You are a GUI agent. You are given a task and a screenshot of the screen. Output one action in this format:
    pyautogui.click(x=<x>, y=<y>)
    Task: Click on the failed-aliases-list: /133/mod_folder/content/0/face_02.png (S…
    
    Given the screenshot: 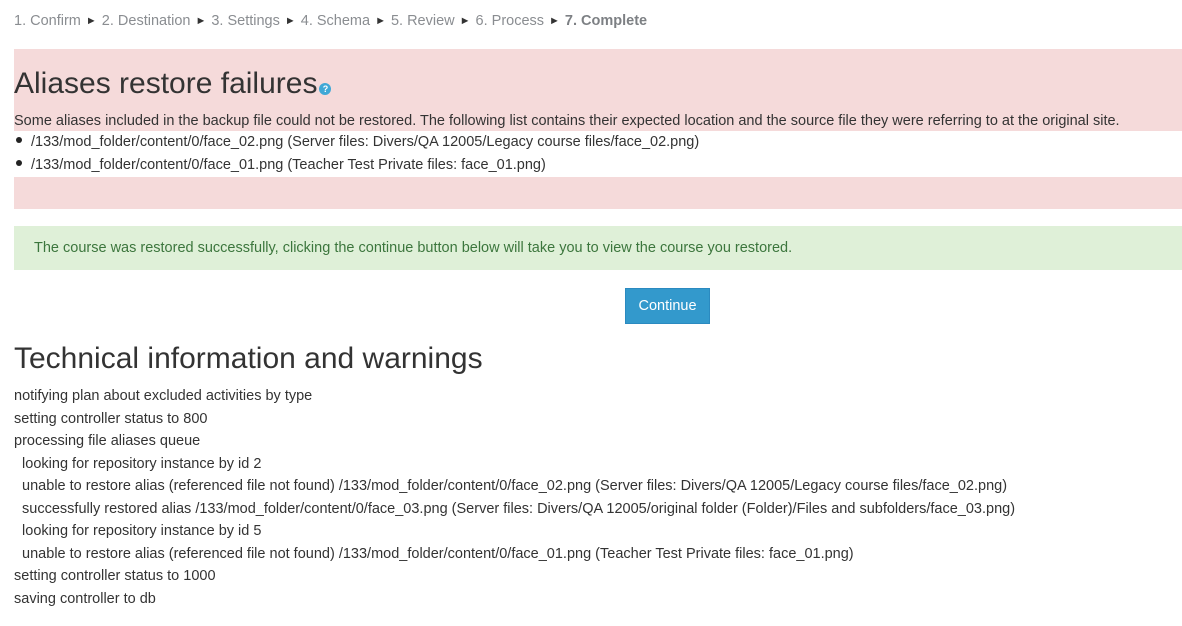 What is the action you would take?
    pyautogui.click(x=356, y=157)
    